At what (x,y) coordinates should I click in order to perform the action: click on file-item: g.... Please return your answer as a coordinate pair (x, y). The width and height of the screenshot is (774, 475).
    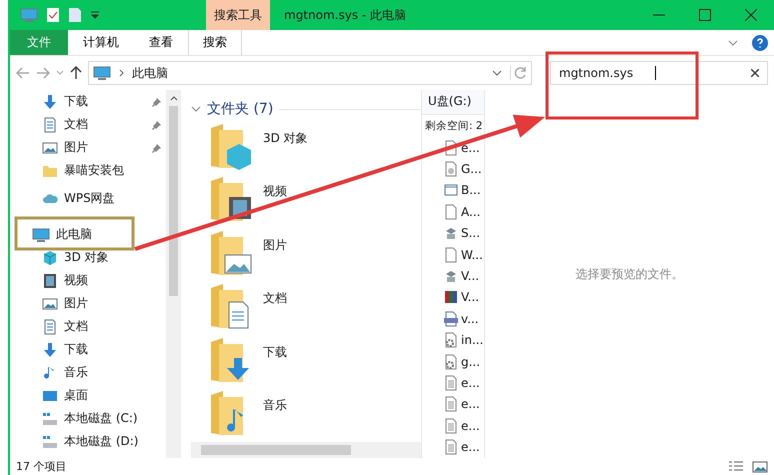
    Looking at the image, I should click on (453, 361).